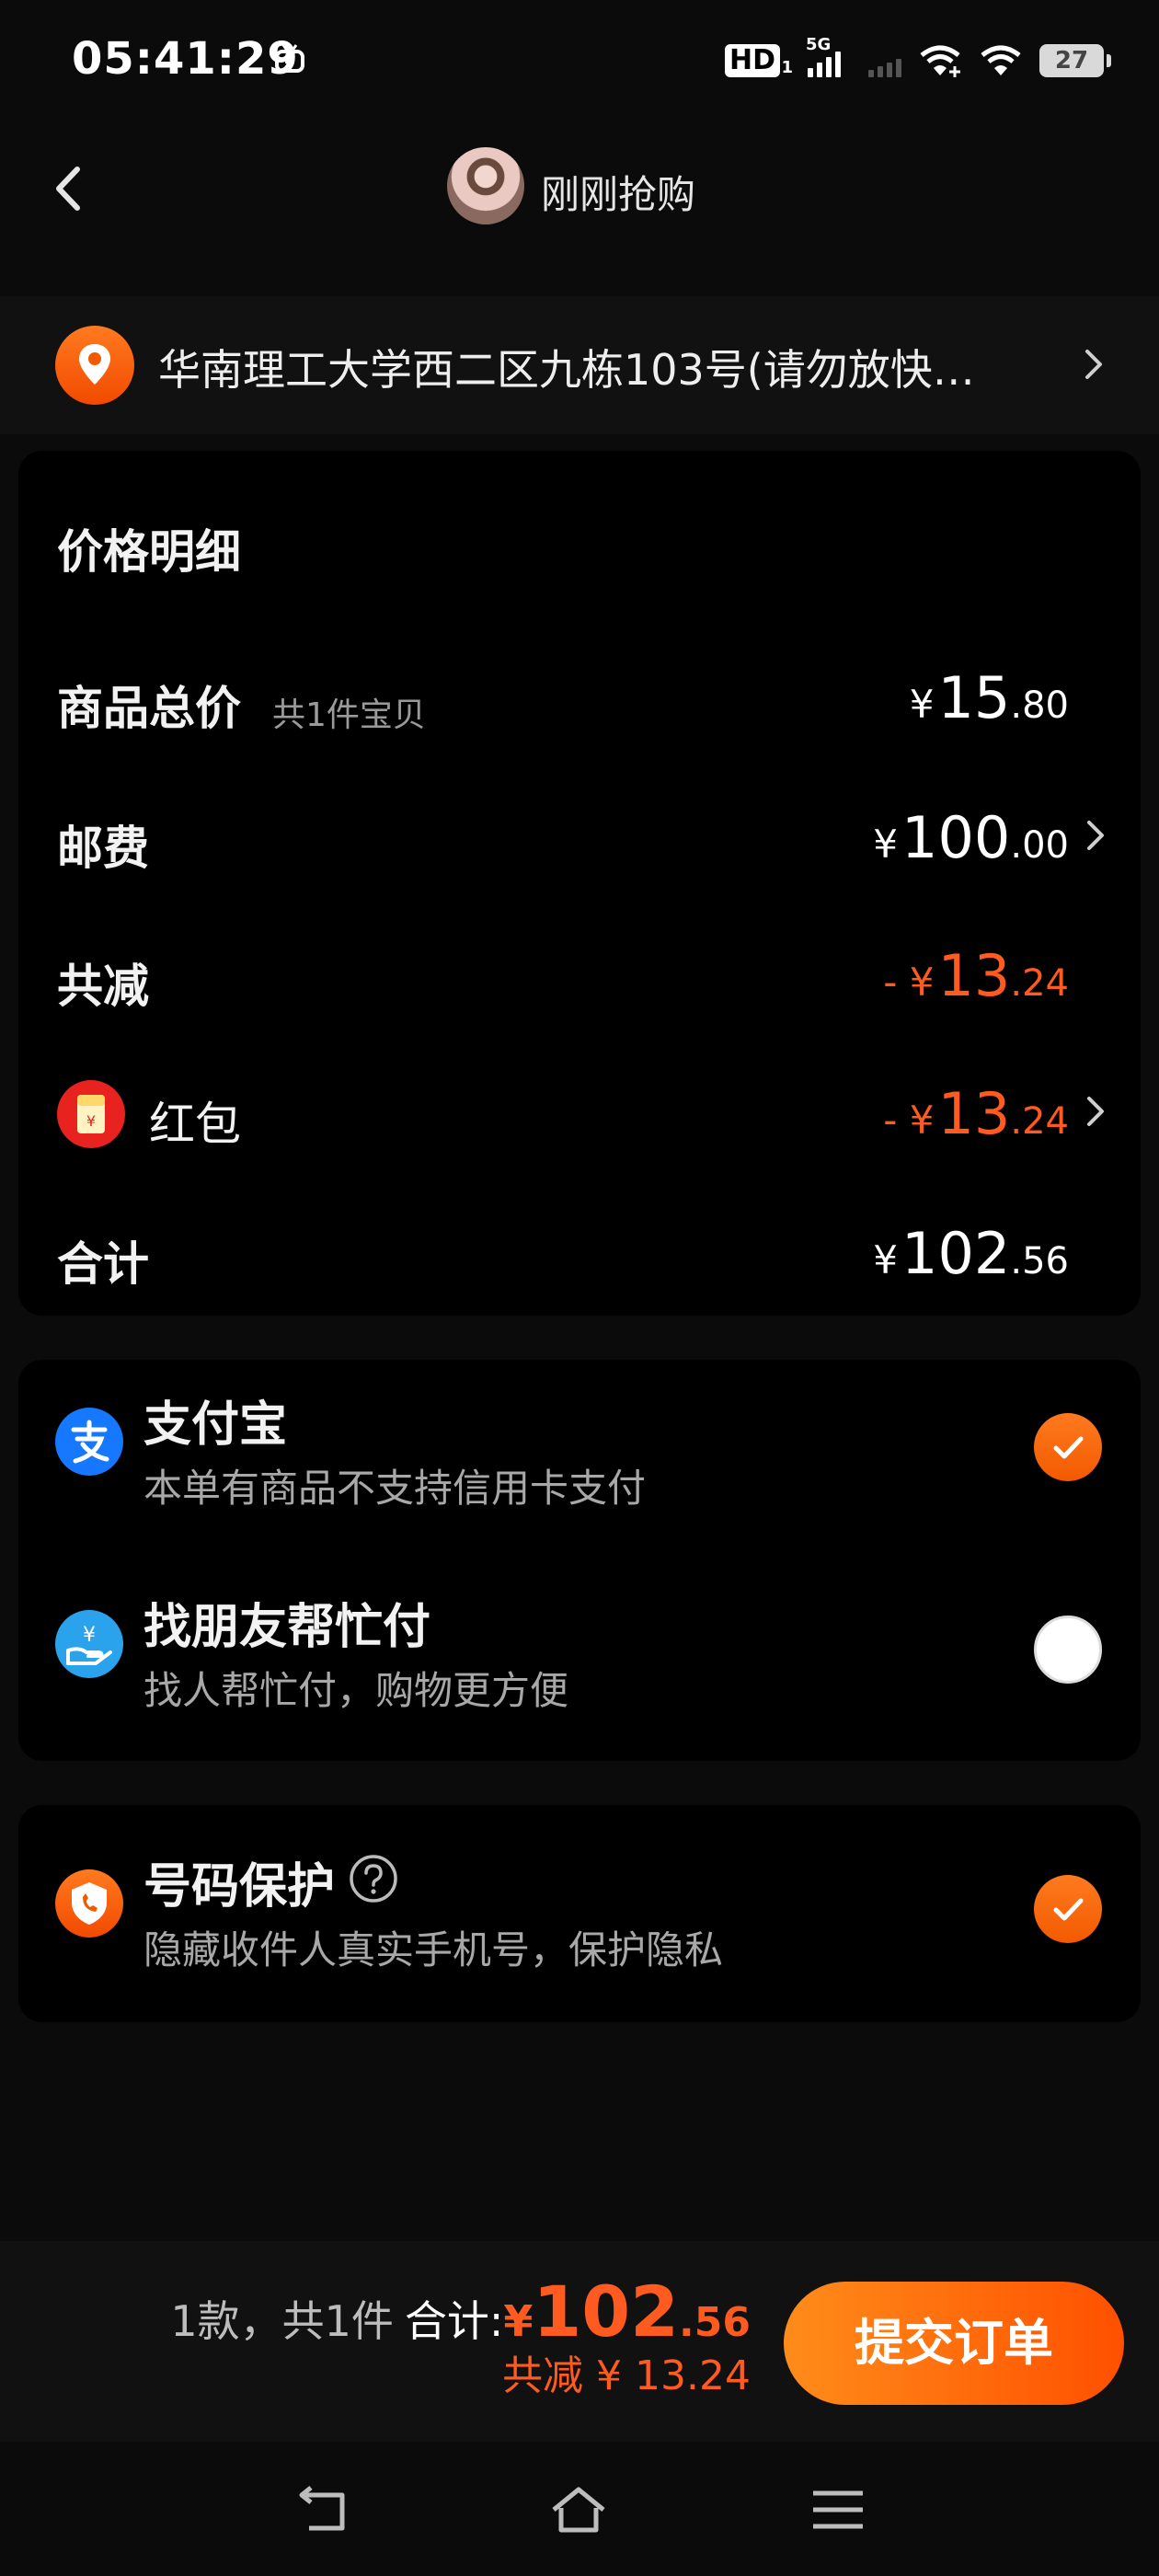 This screenshot has width=1159, height=2576. I want to click on number-protection-radio-checked, so click(1068, 1909).